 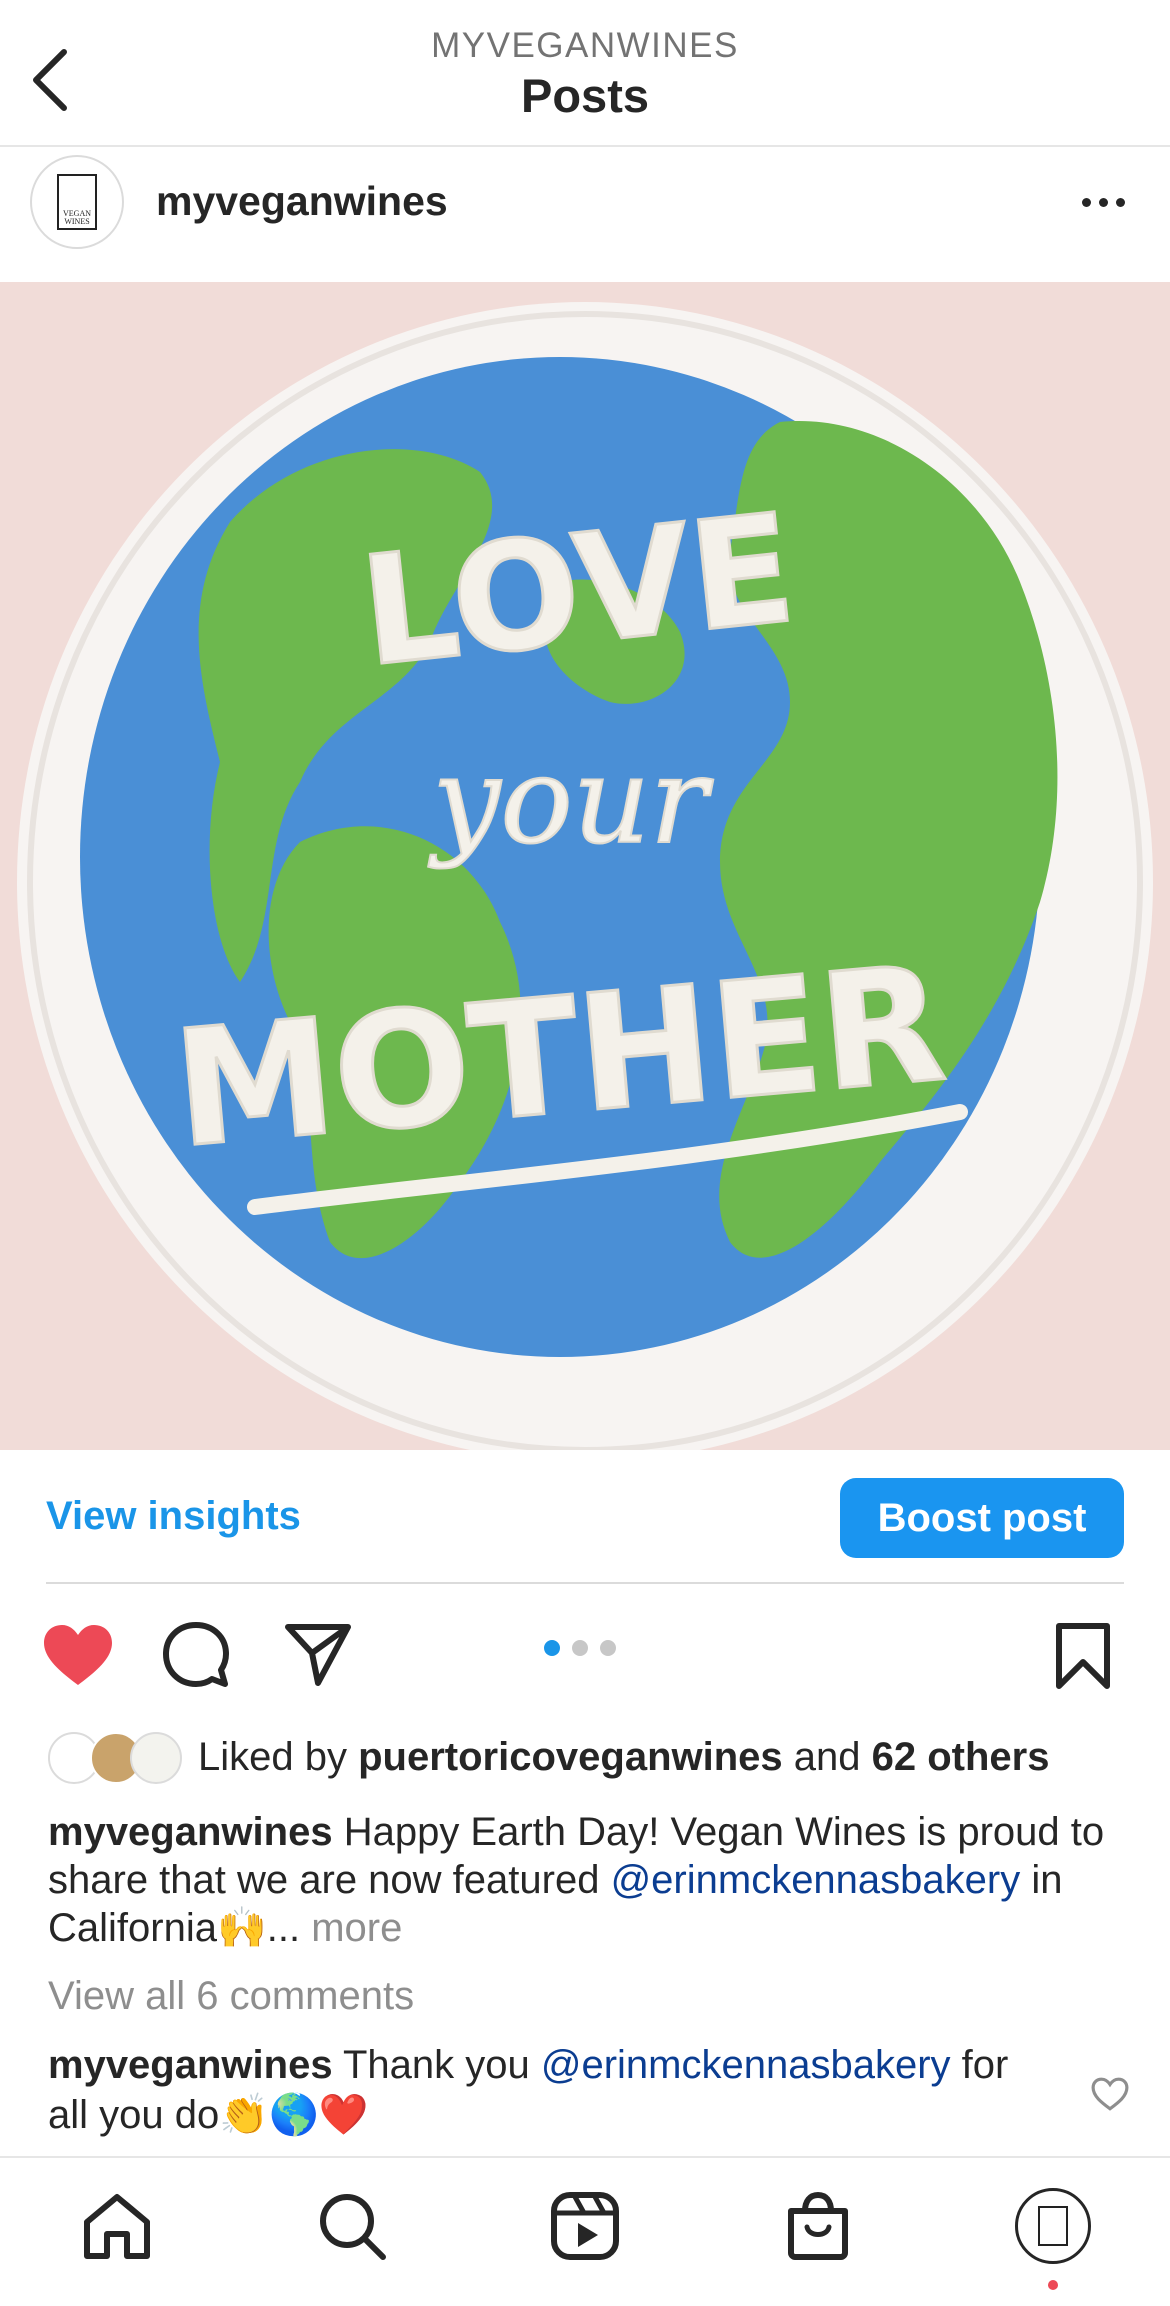 I want to click on tab-profile, so click(x=1053, y=2226).